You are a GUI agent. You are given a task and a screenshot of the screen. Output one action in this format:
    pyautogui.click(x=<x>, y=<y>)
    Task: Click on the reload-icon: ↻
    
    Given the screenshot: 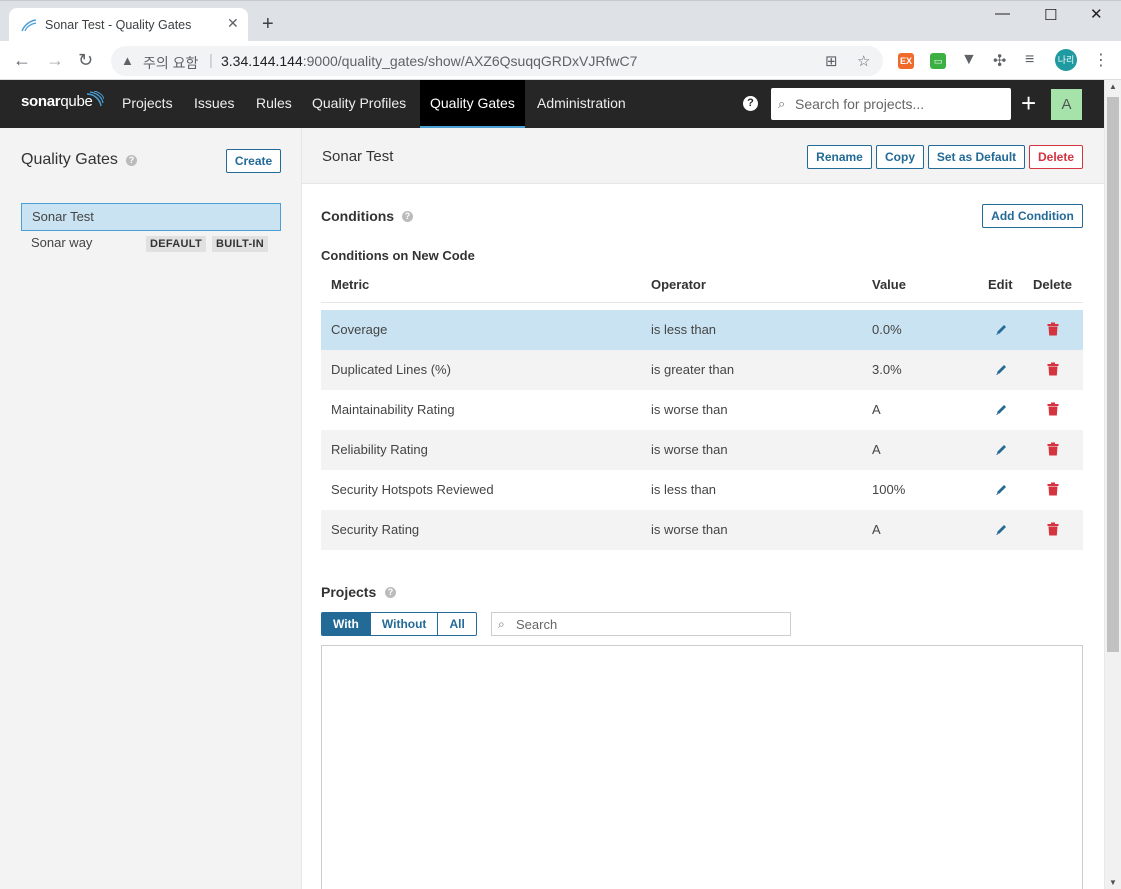 What is the action you would take?
    pyautogui.click(x=85, y=60)
    